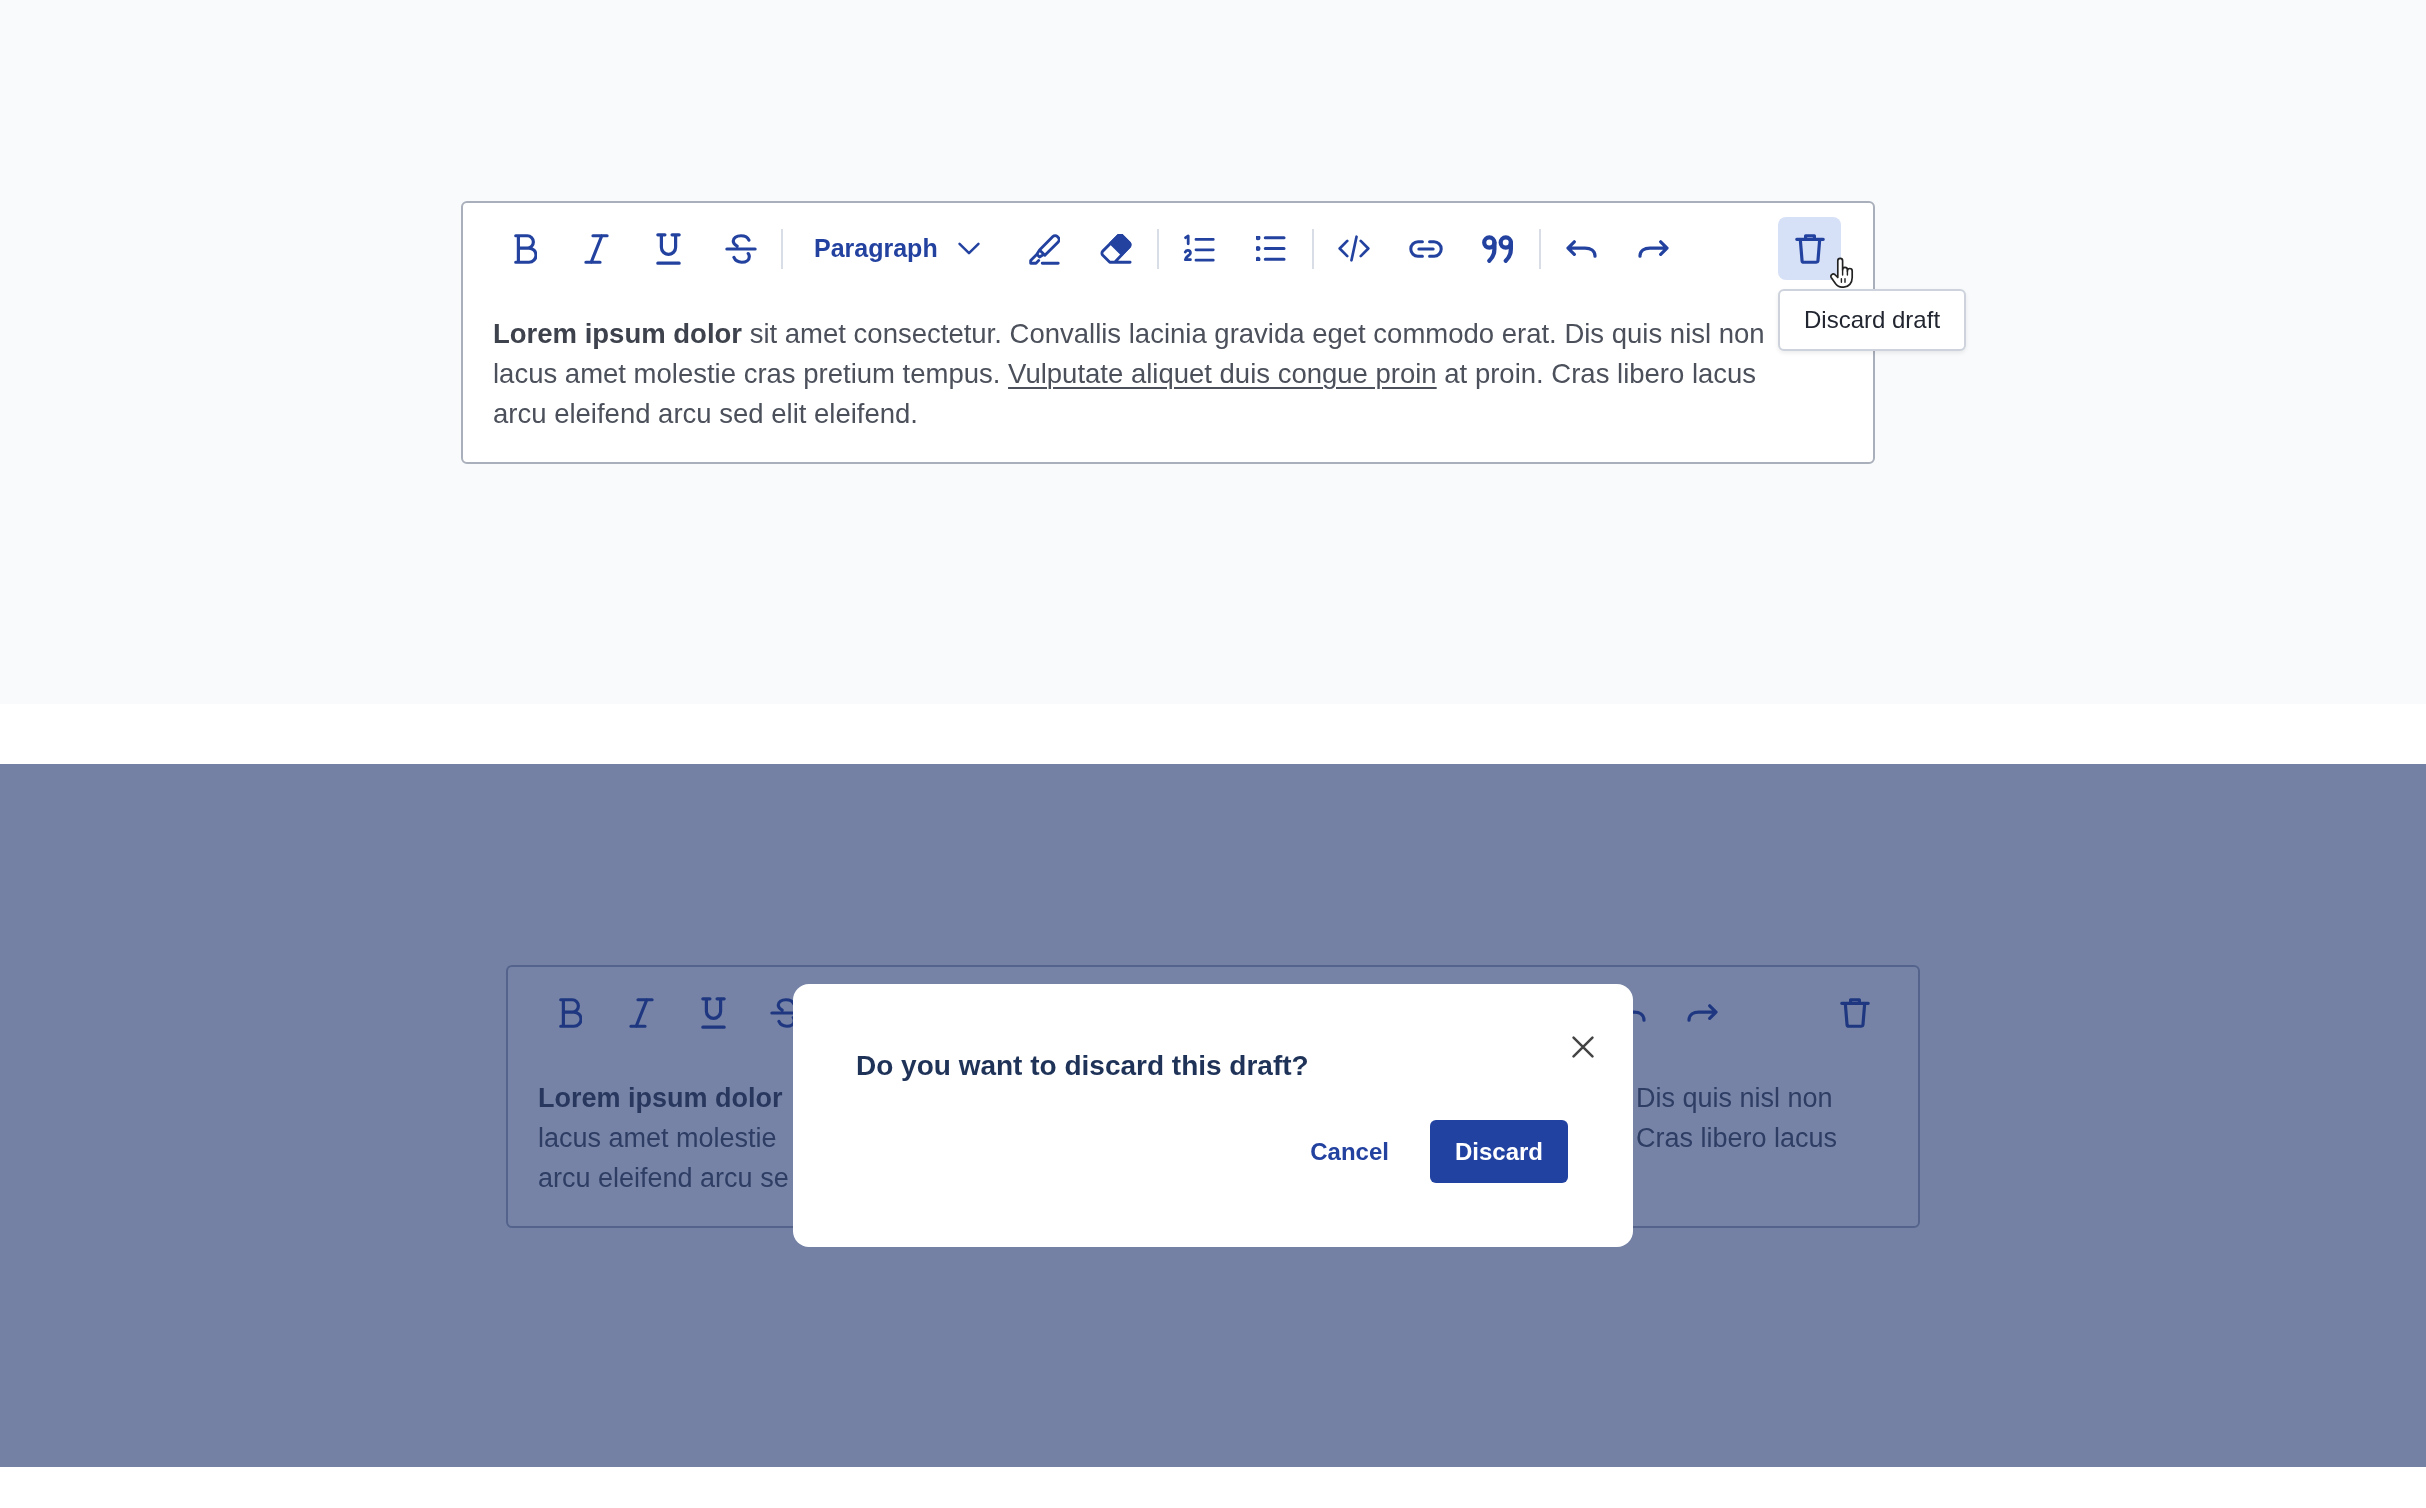  I want to click on discard-button: Discard, so click(1498, 1151).